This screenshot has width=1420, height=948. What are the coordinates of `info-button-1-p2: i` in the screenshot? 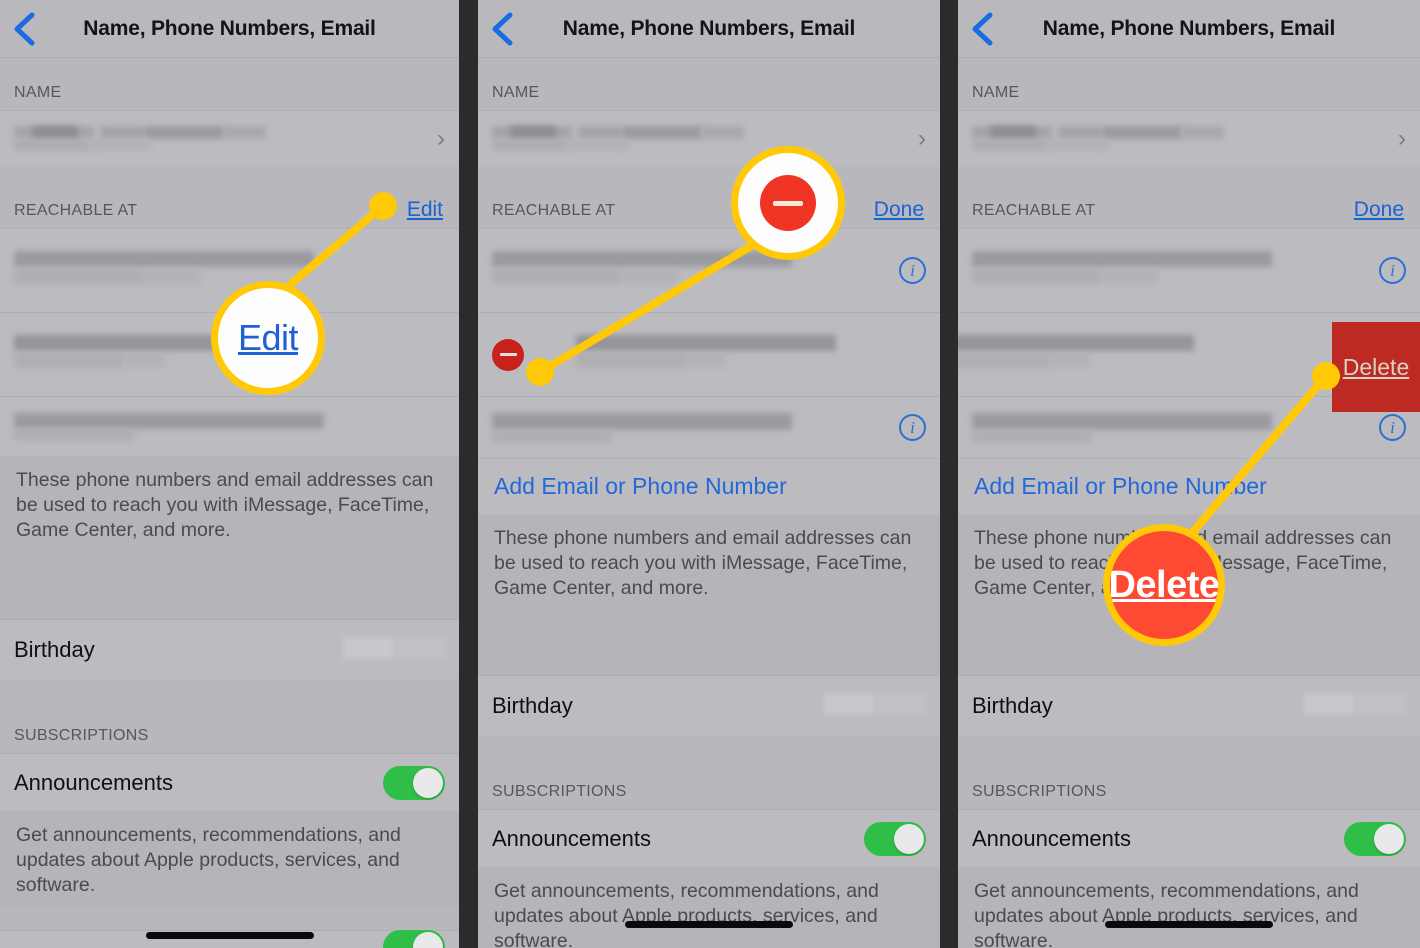 It's located at (912, 270).